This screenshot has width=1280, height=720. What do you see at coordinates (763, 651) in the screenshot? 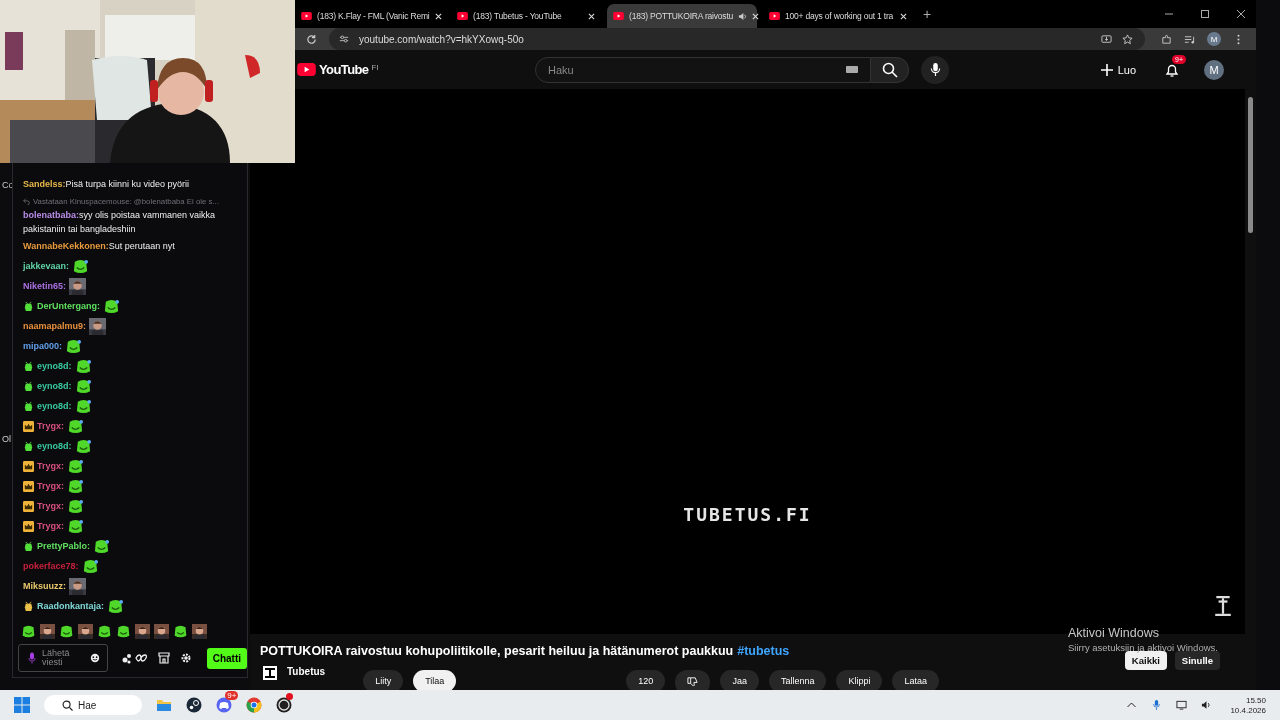
I see `hashtag-link: #tubetus` at bounding box center [763, 651].